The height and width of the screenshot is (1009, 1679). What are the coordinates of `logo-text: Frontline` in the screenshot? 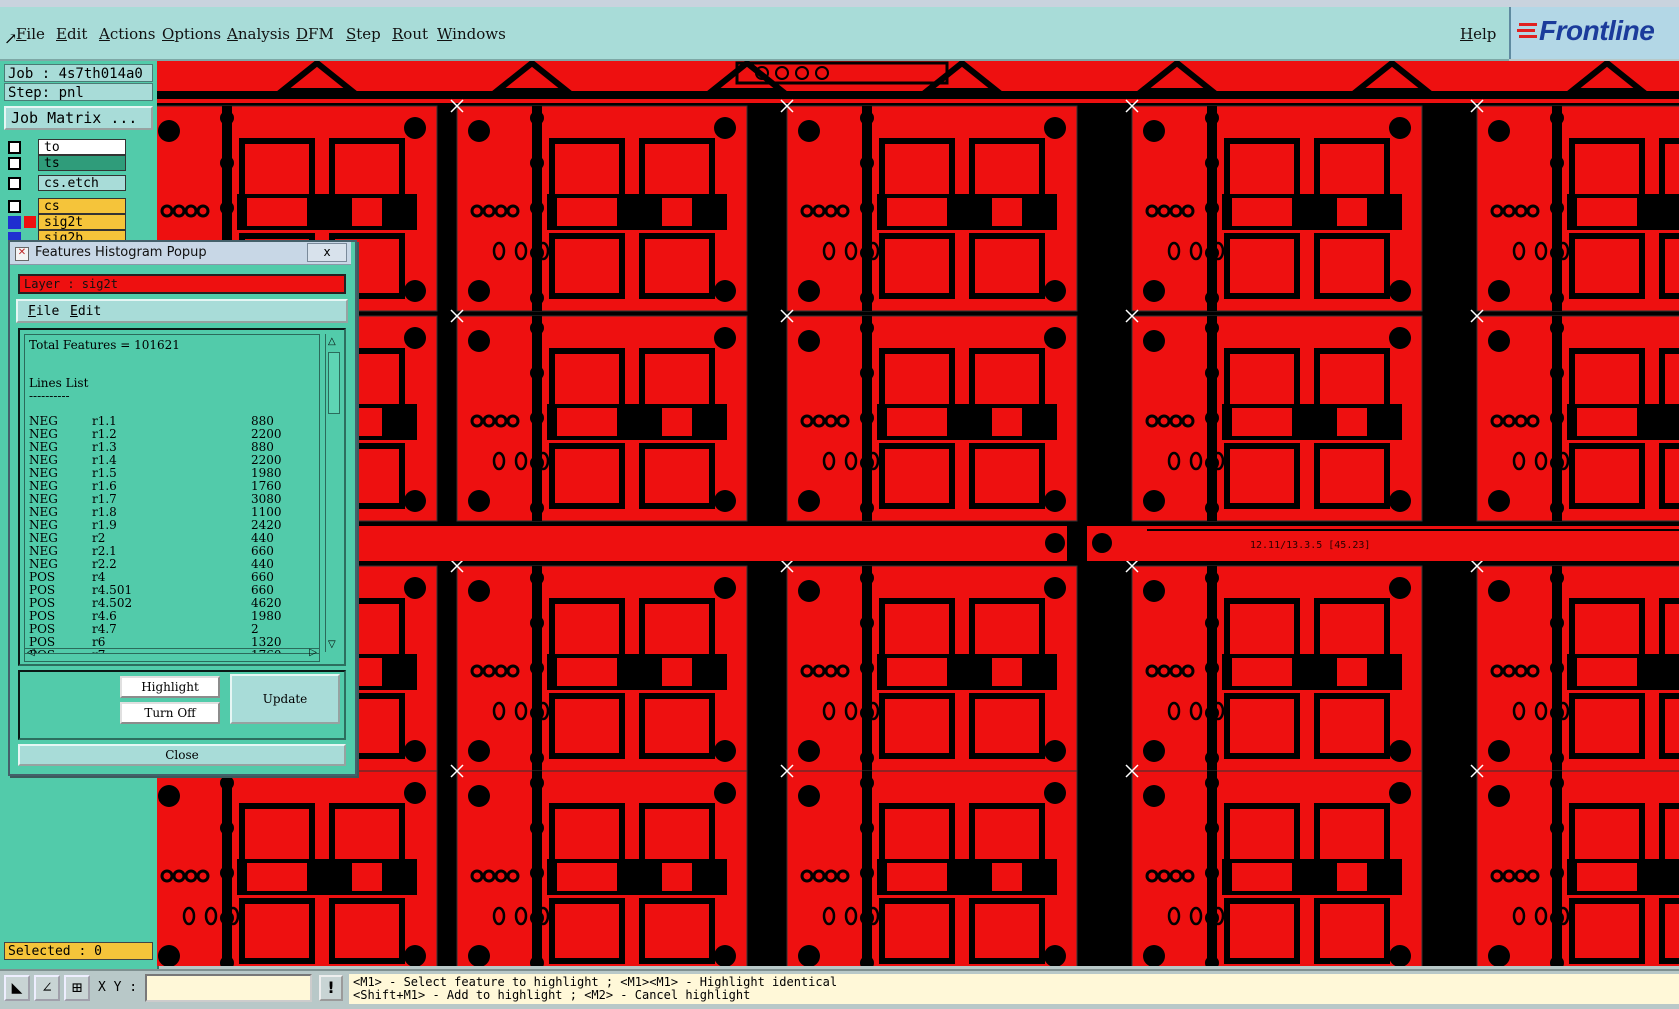 It's located at (1597, 30).